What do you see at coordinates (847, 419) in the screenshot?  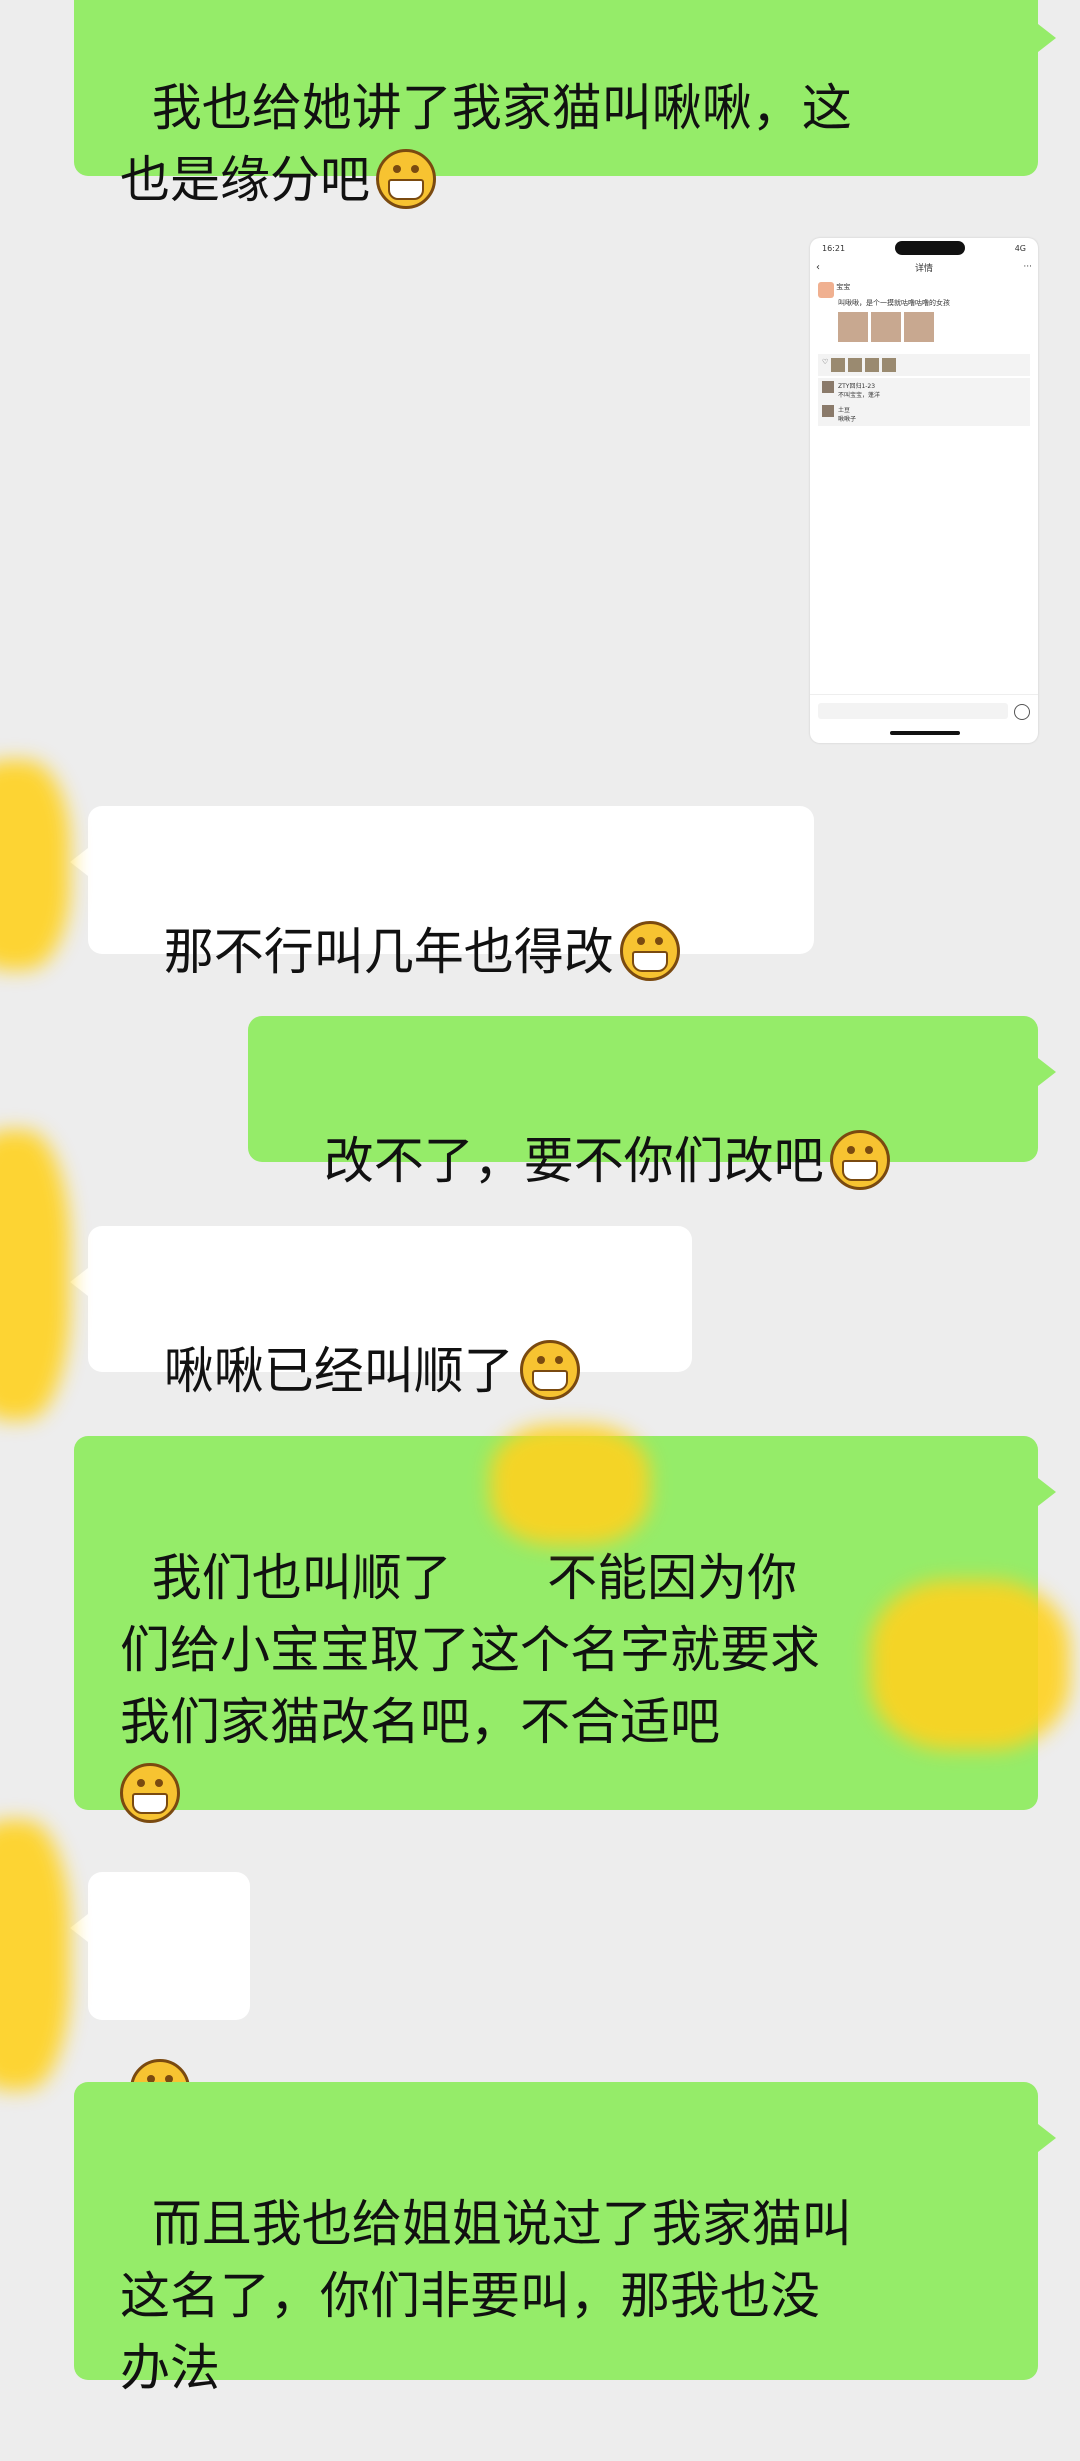 I see `comment-text: 啾啾子` at bounding box center [847, 419].